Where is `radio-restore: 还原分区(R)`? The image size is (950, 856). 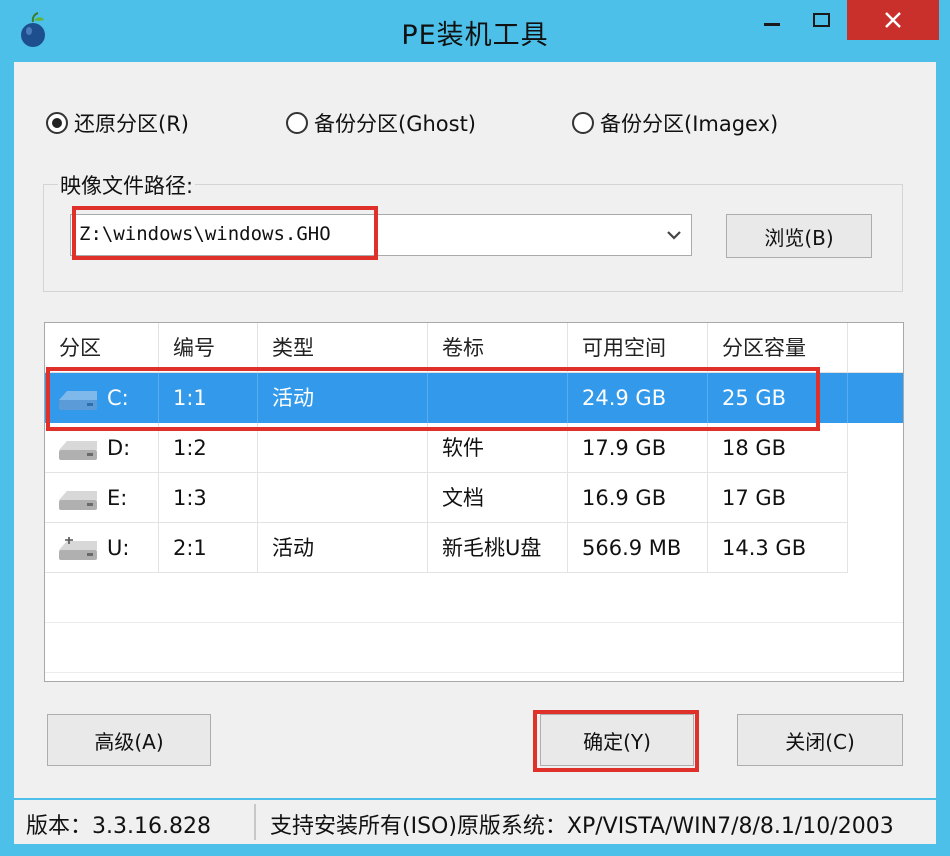
radio-restore: 还原分区(R) is located at coordinates (117, 123).